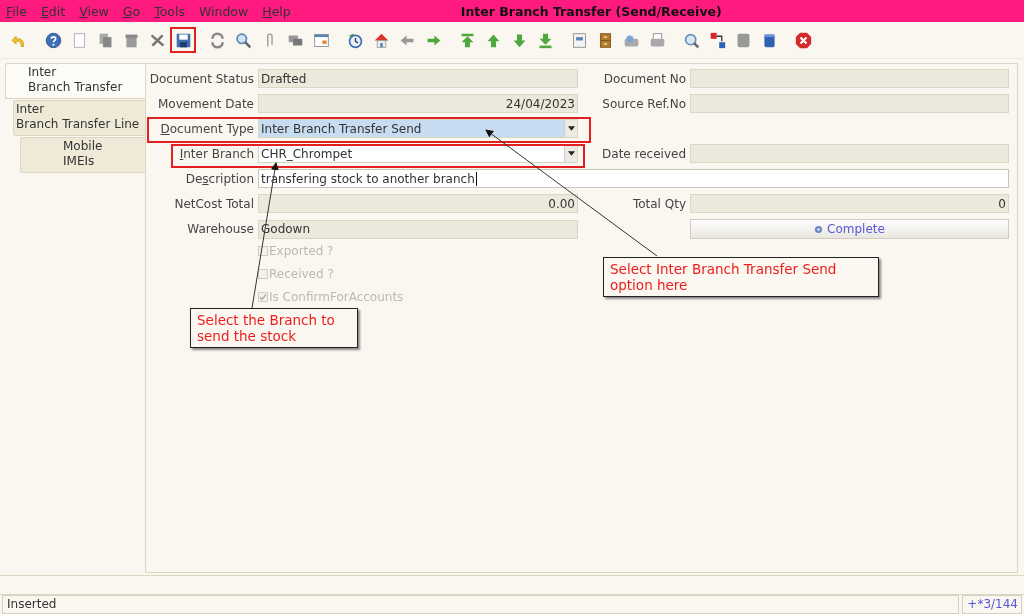 Image resolution: width=1024 pixels, height=614 pixels. Describe the element at coordinates (644, 78) in the screenshot. I see `field-label: Document No` at that location.